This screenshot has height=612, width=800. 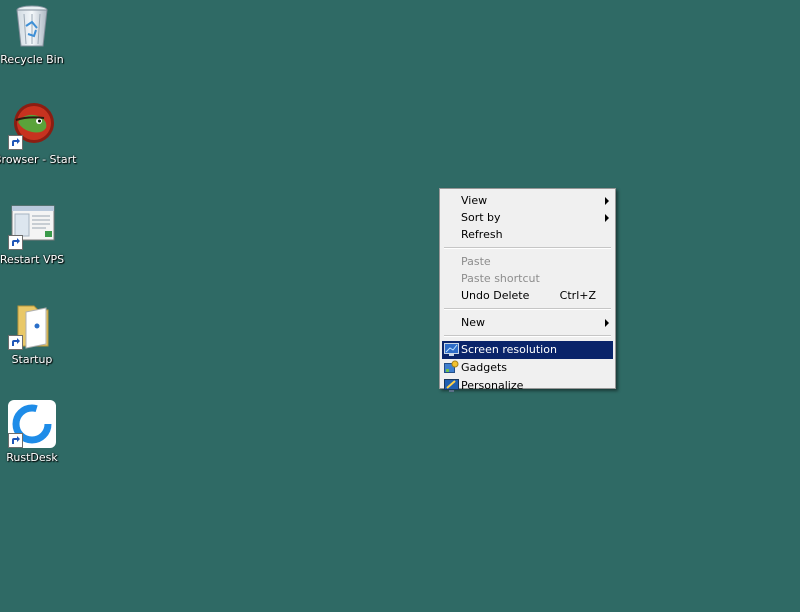 I want to click on desktop-icon-rustdesk: RustDesk, so click(x=35, y=432).